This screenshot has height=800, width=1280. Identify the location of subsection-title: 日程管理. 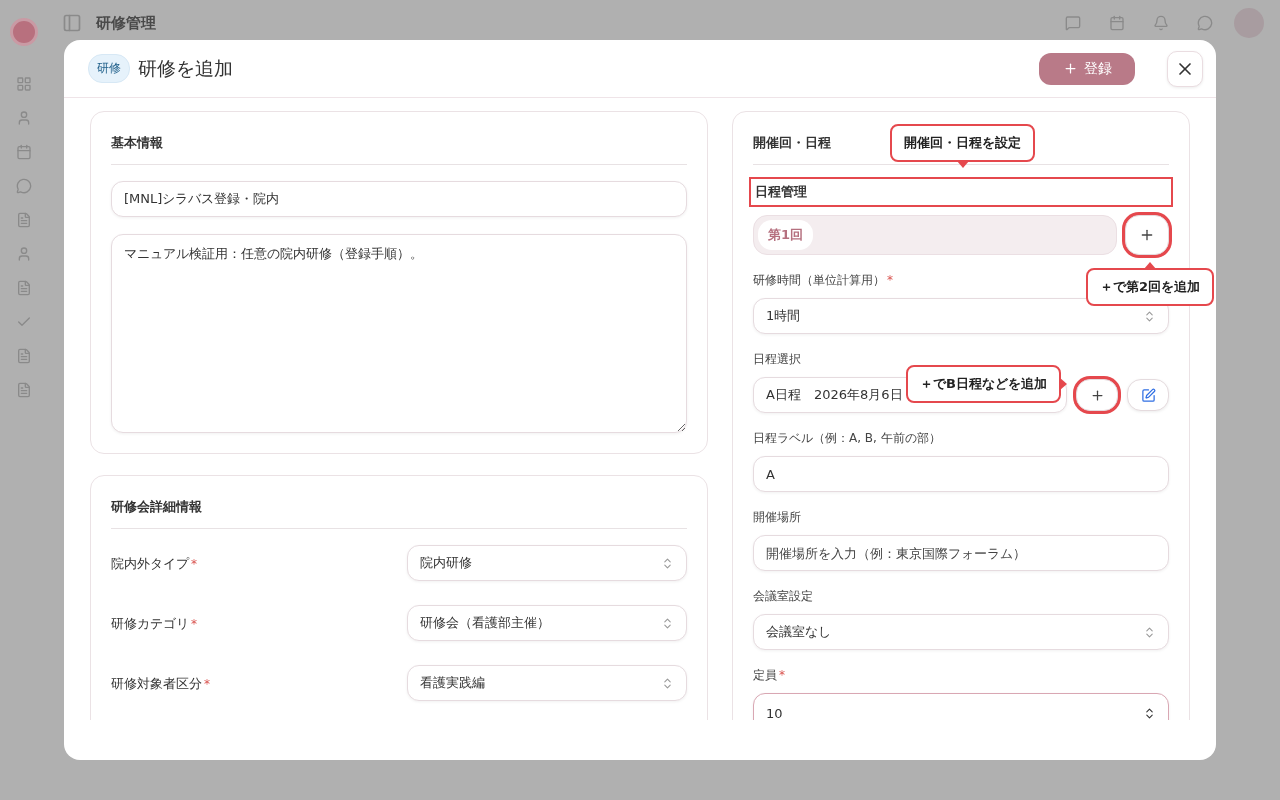
(961, 192).